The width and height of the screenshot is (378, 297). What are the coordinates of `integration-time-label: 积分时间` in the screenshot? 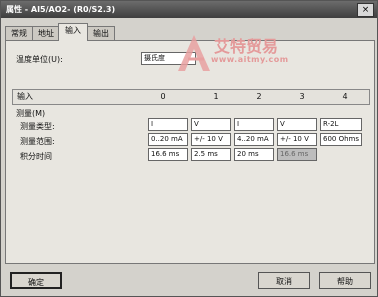 It's located at (36, 156).